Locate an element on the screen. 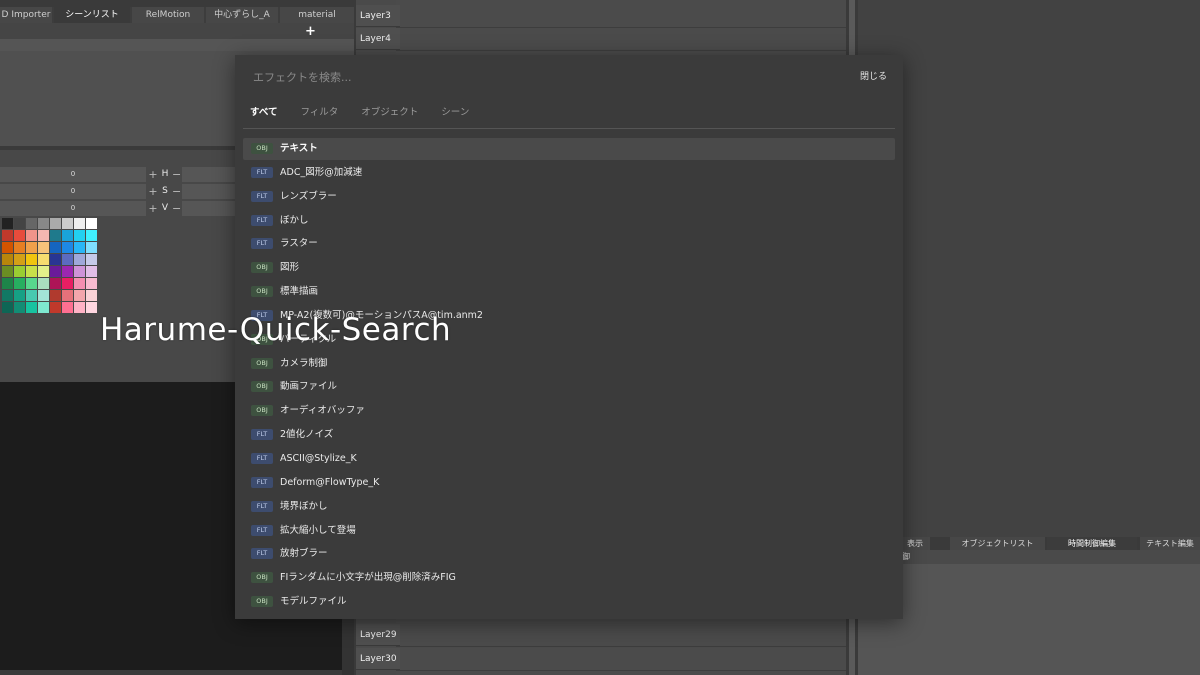 The width and height of the screenshot is (1200, 675). v-increase-button: + is located at coordinates (153, 208).